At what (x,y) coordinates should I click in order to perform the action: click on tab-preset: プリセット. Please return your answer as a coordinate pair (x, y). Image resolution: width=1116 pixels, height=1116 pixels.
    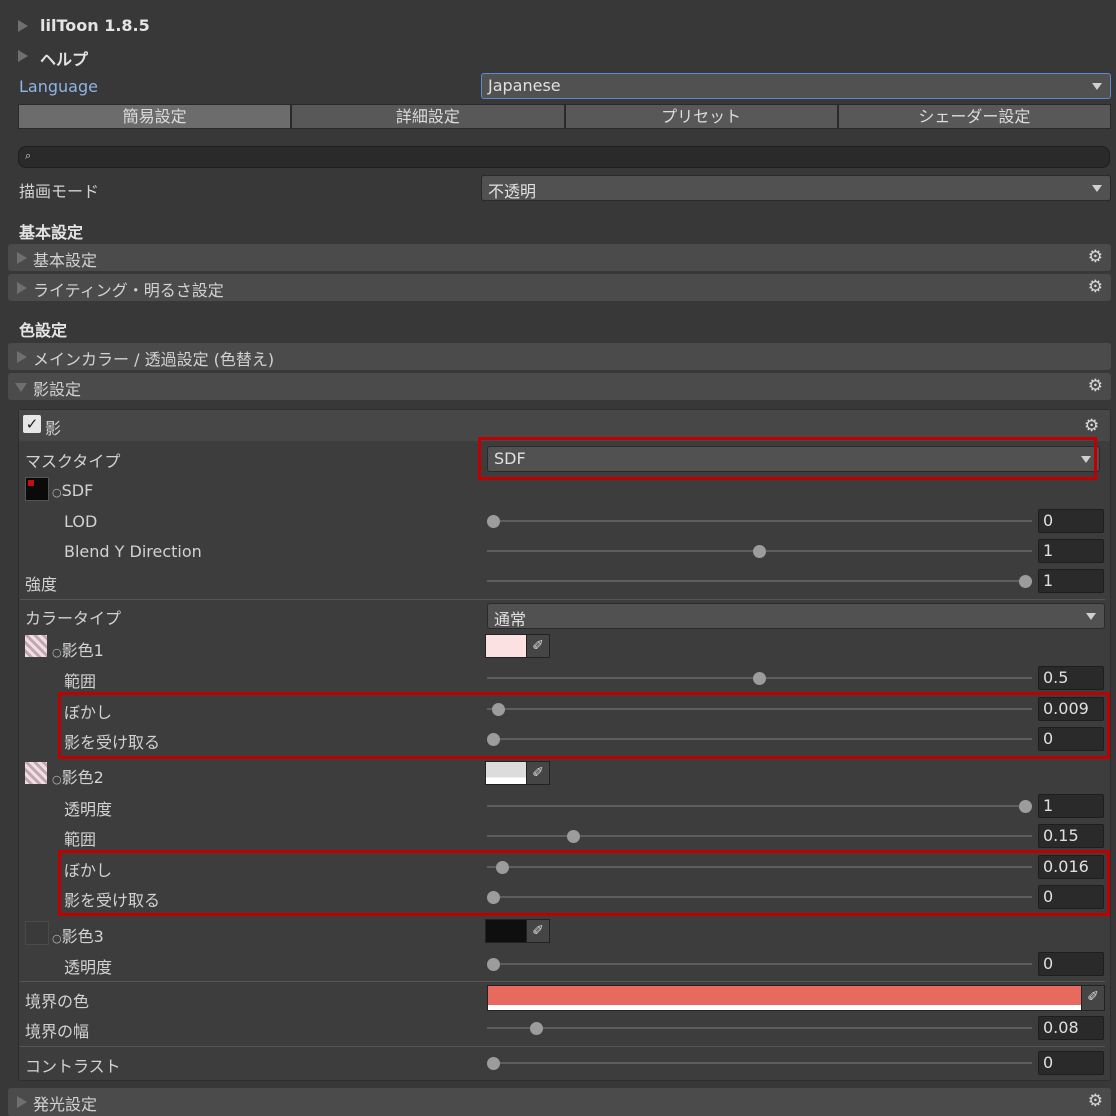
    Looking at the image, I should click on (701, 116).